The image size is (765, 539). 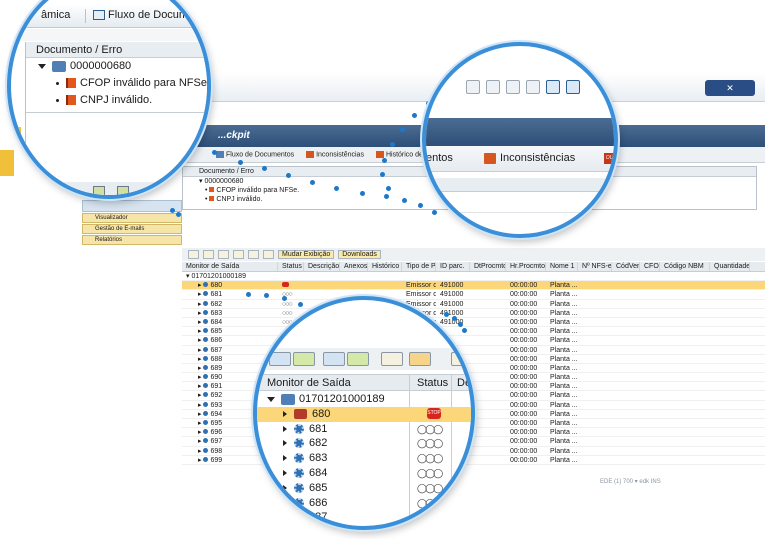 I want to click on inconsistency-icon, so click(x=490, y=158).